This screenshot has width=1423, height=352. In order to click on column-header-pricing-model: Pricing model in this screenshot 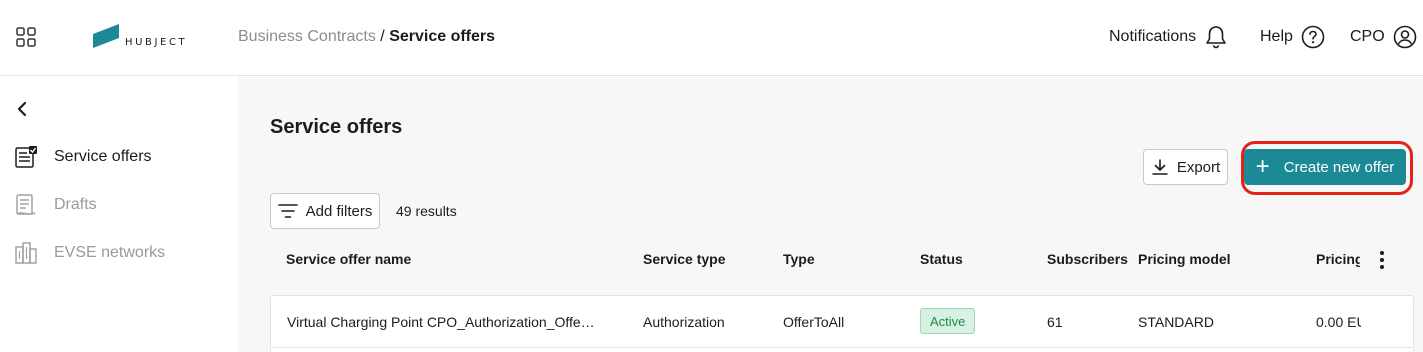, I will do `click(1184, 259)`.